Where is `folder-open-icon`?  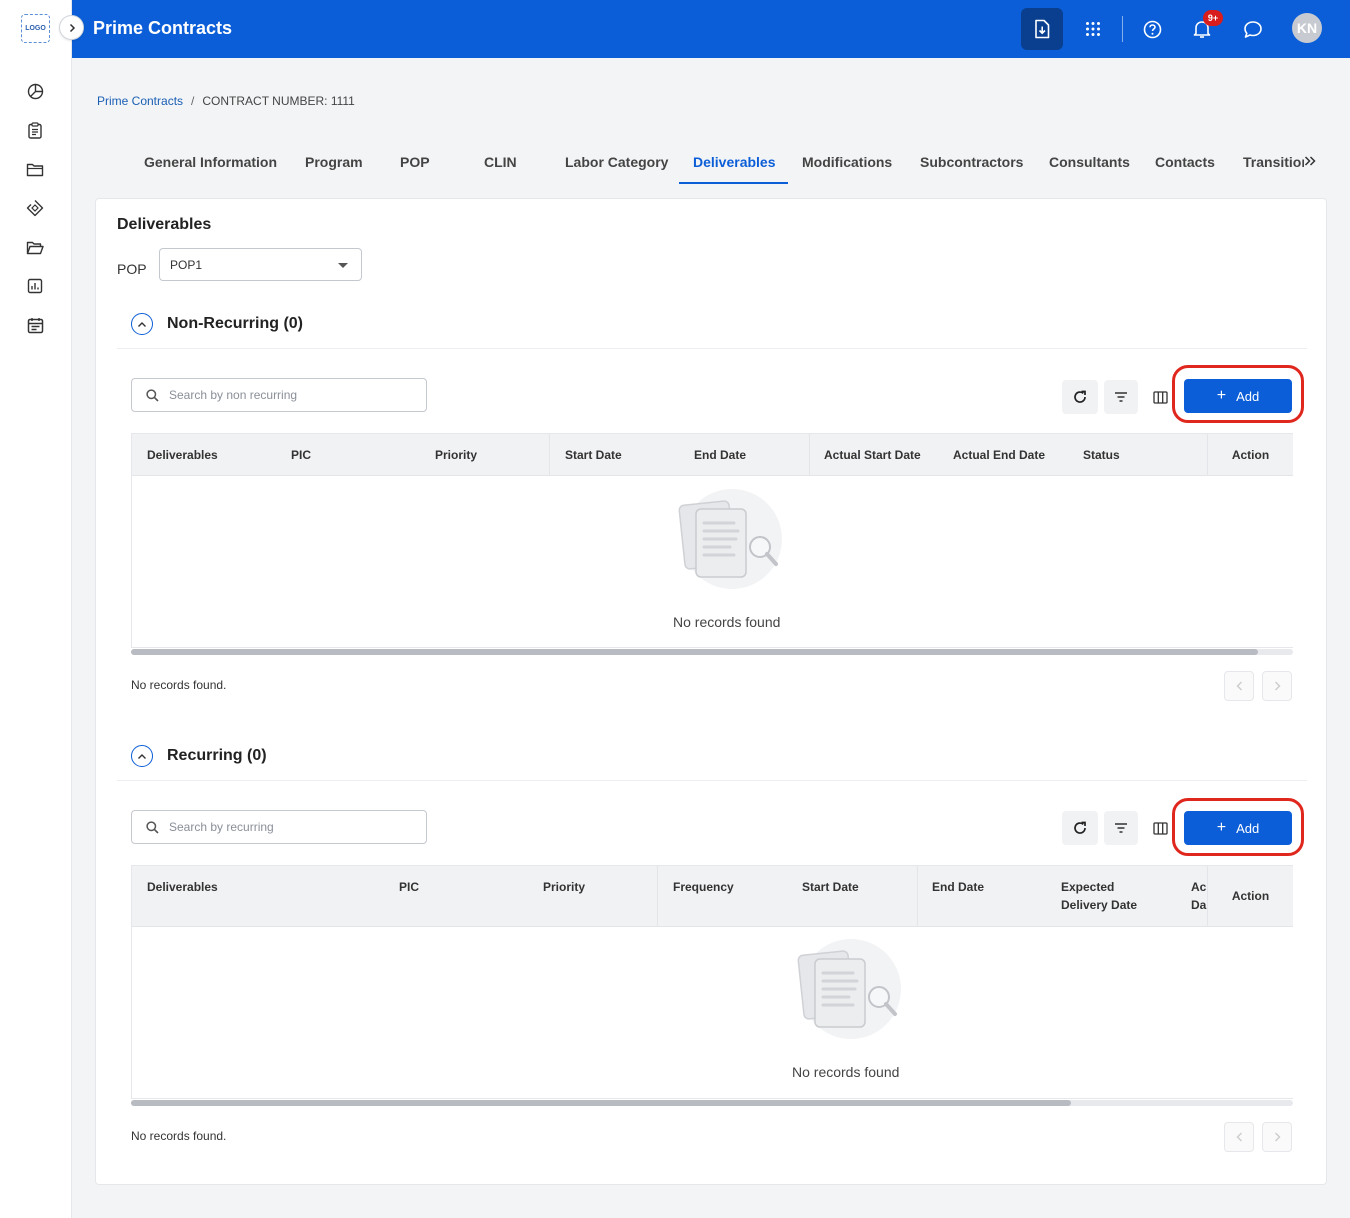 folder-open-icon is located at coordinates (35, 247).